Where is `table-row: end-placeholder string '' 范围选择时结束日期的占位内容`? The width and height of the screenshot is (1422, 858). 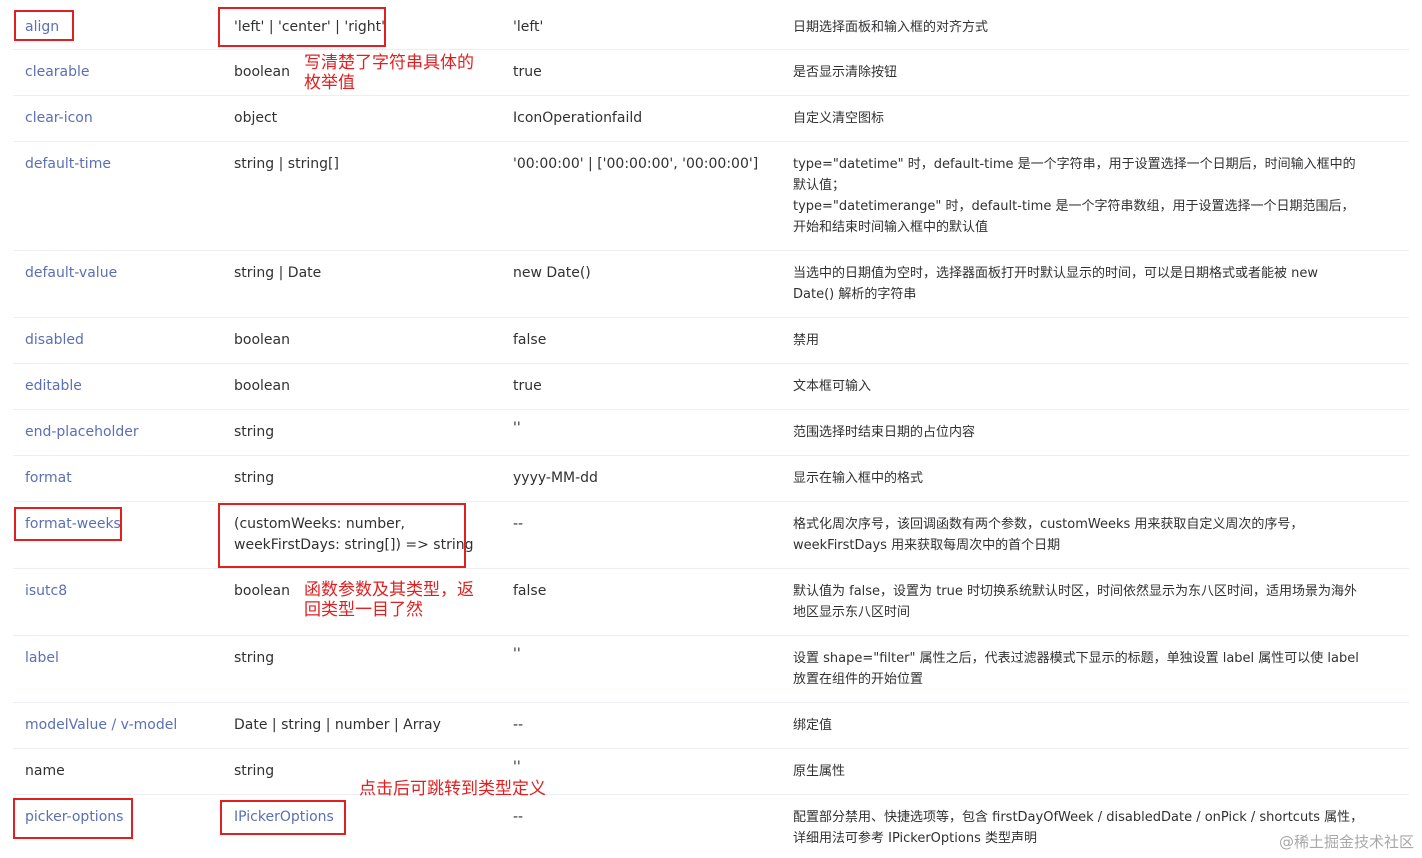 table-row: end-placeholder string '' 范围选择时结束日期的占位内容 is located at coordinates (711, 433).